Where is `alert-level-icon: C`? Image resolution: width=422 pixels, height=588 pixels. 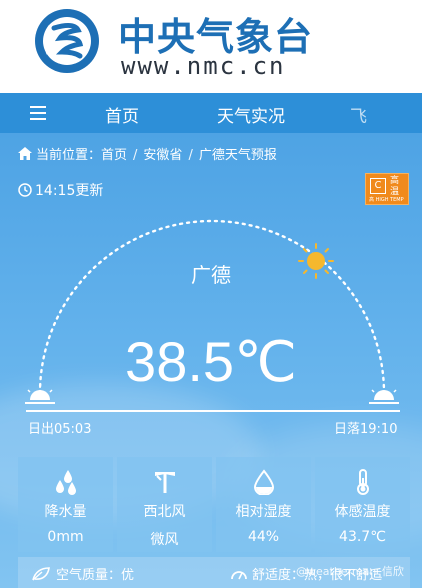
alert-level-icon: C is located at coordinates (378, 186).